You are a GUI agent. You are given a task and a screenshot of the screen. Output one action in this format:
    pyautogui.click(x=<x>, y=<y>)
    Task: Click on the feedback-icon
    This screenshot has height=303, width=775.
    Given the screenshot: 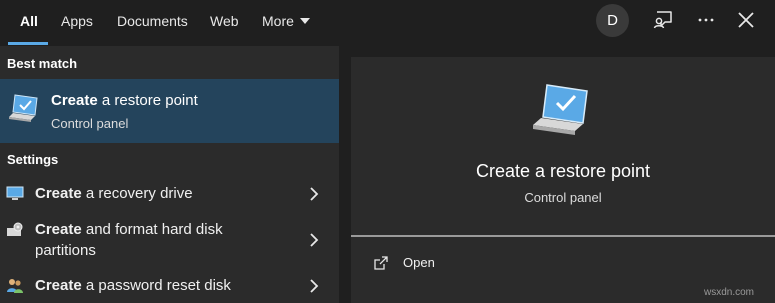 What is the action you would take?
    pyautogui.click(x=663, y=20)
    